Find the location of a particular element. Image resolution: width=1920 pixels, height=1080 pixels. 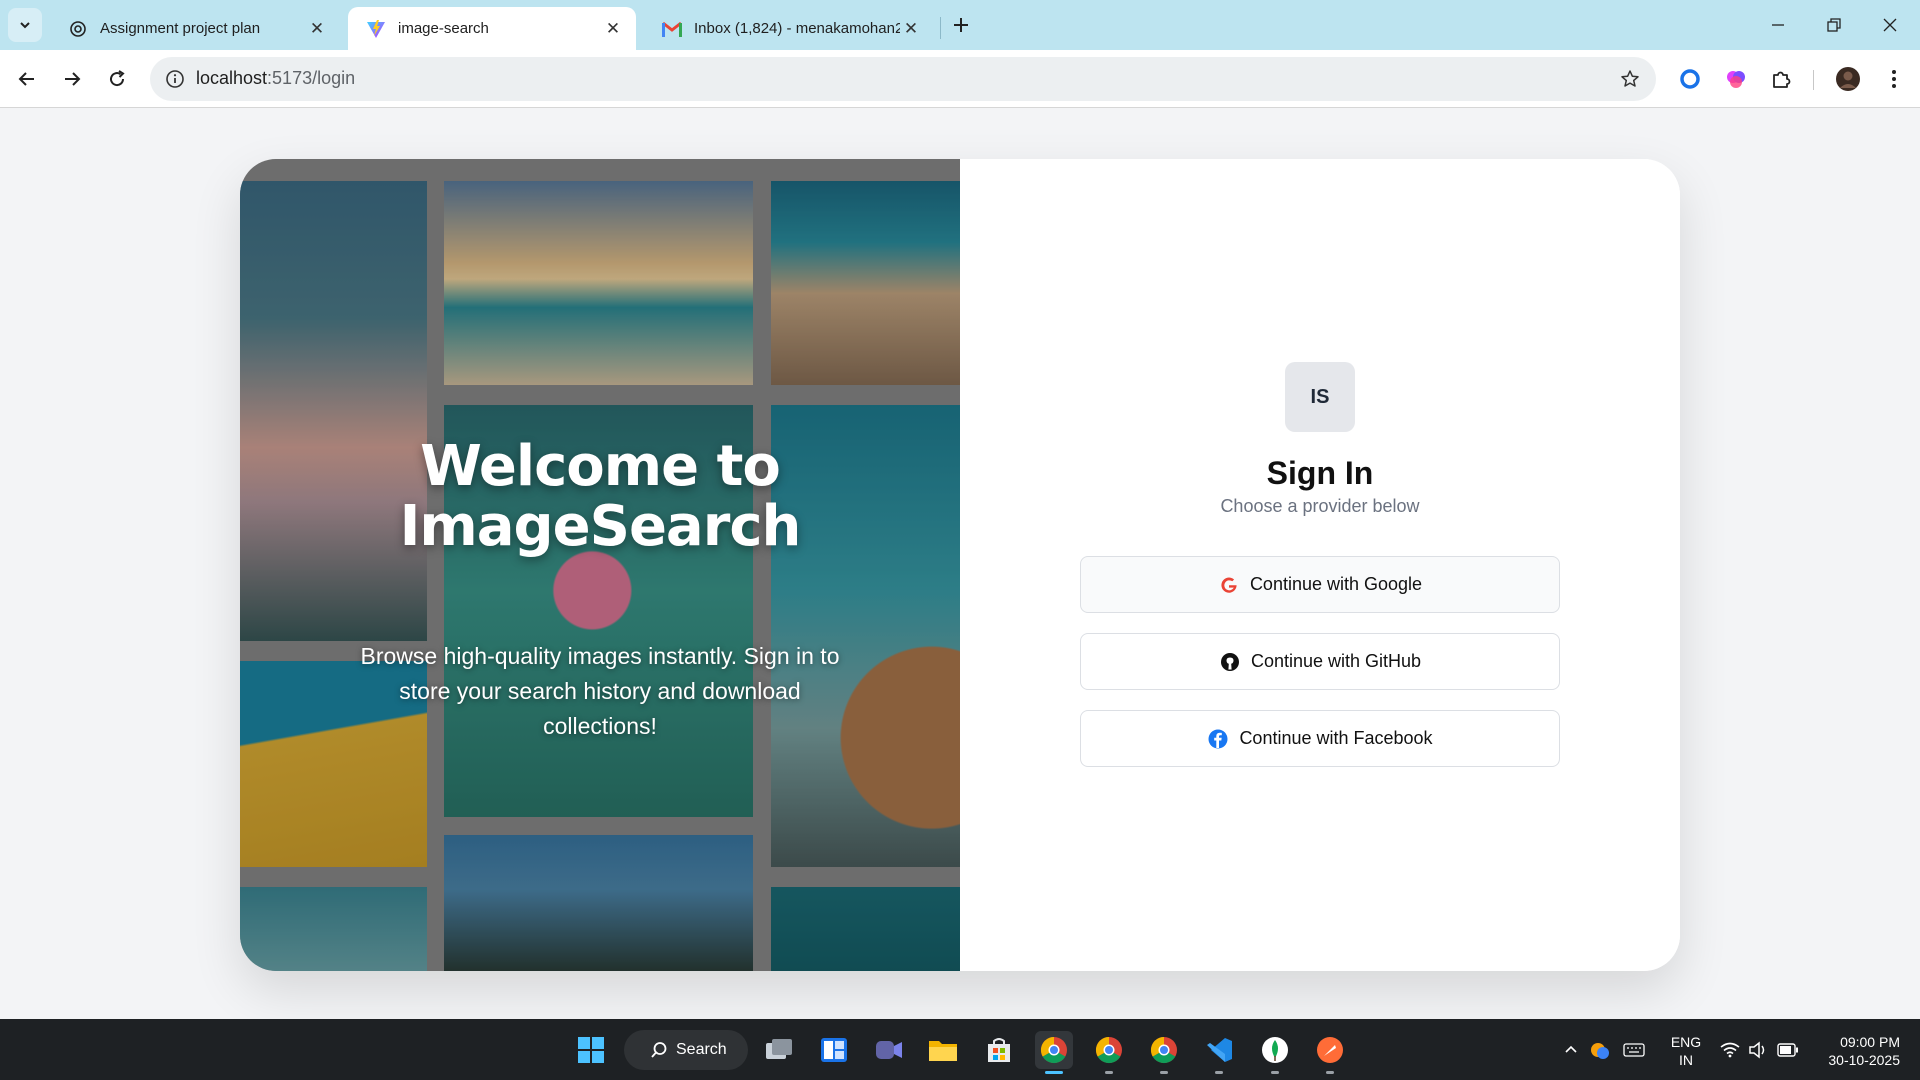

facebook-button-label: Continue with Facebook is located at coordinates (1336, 738).